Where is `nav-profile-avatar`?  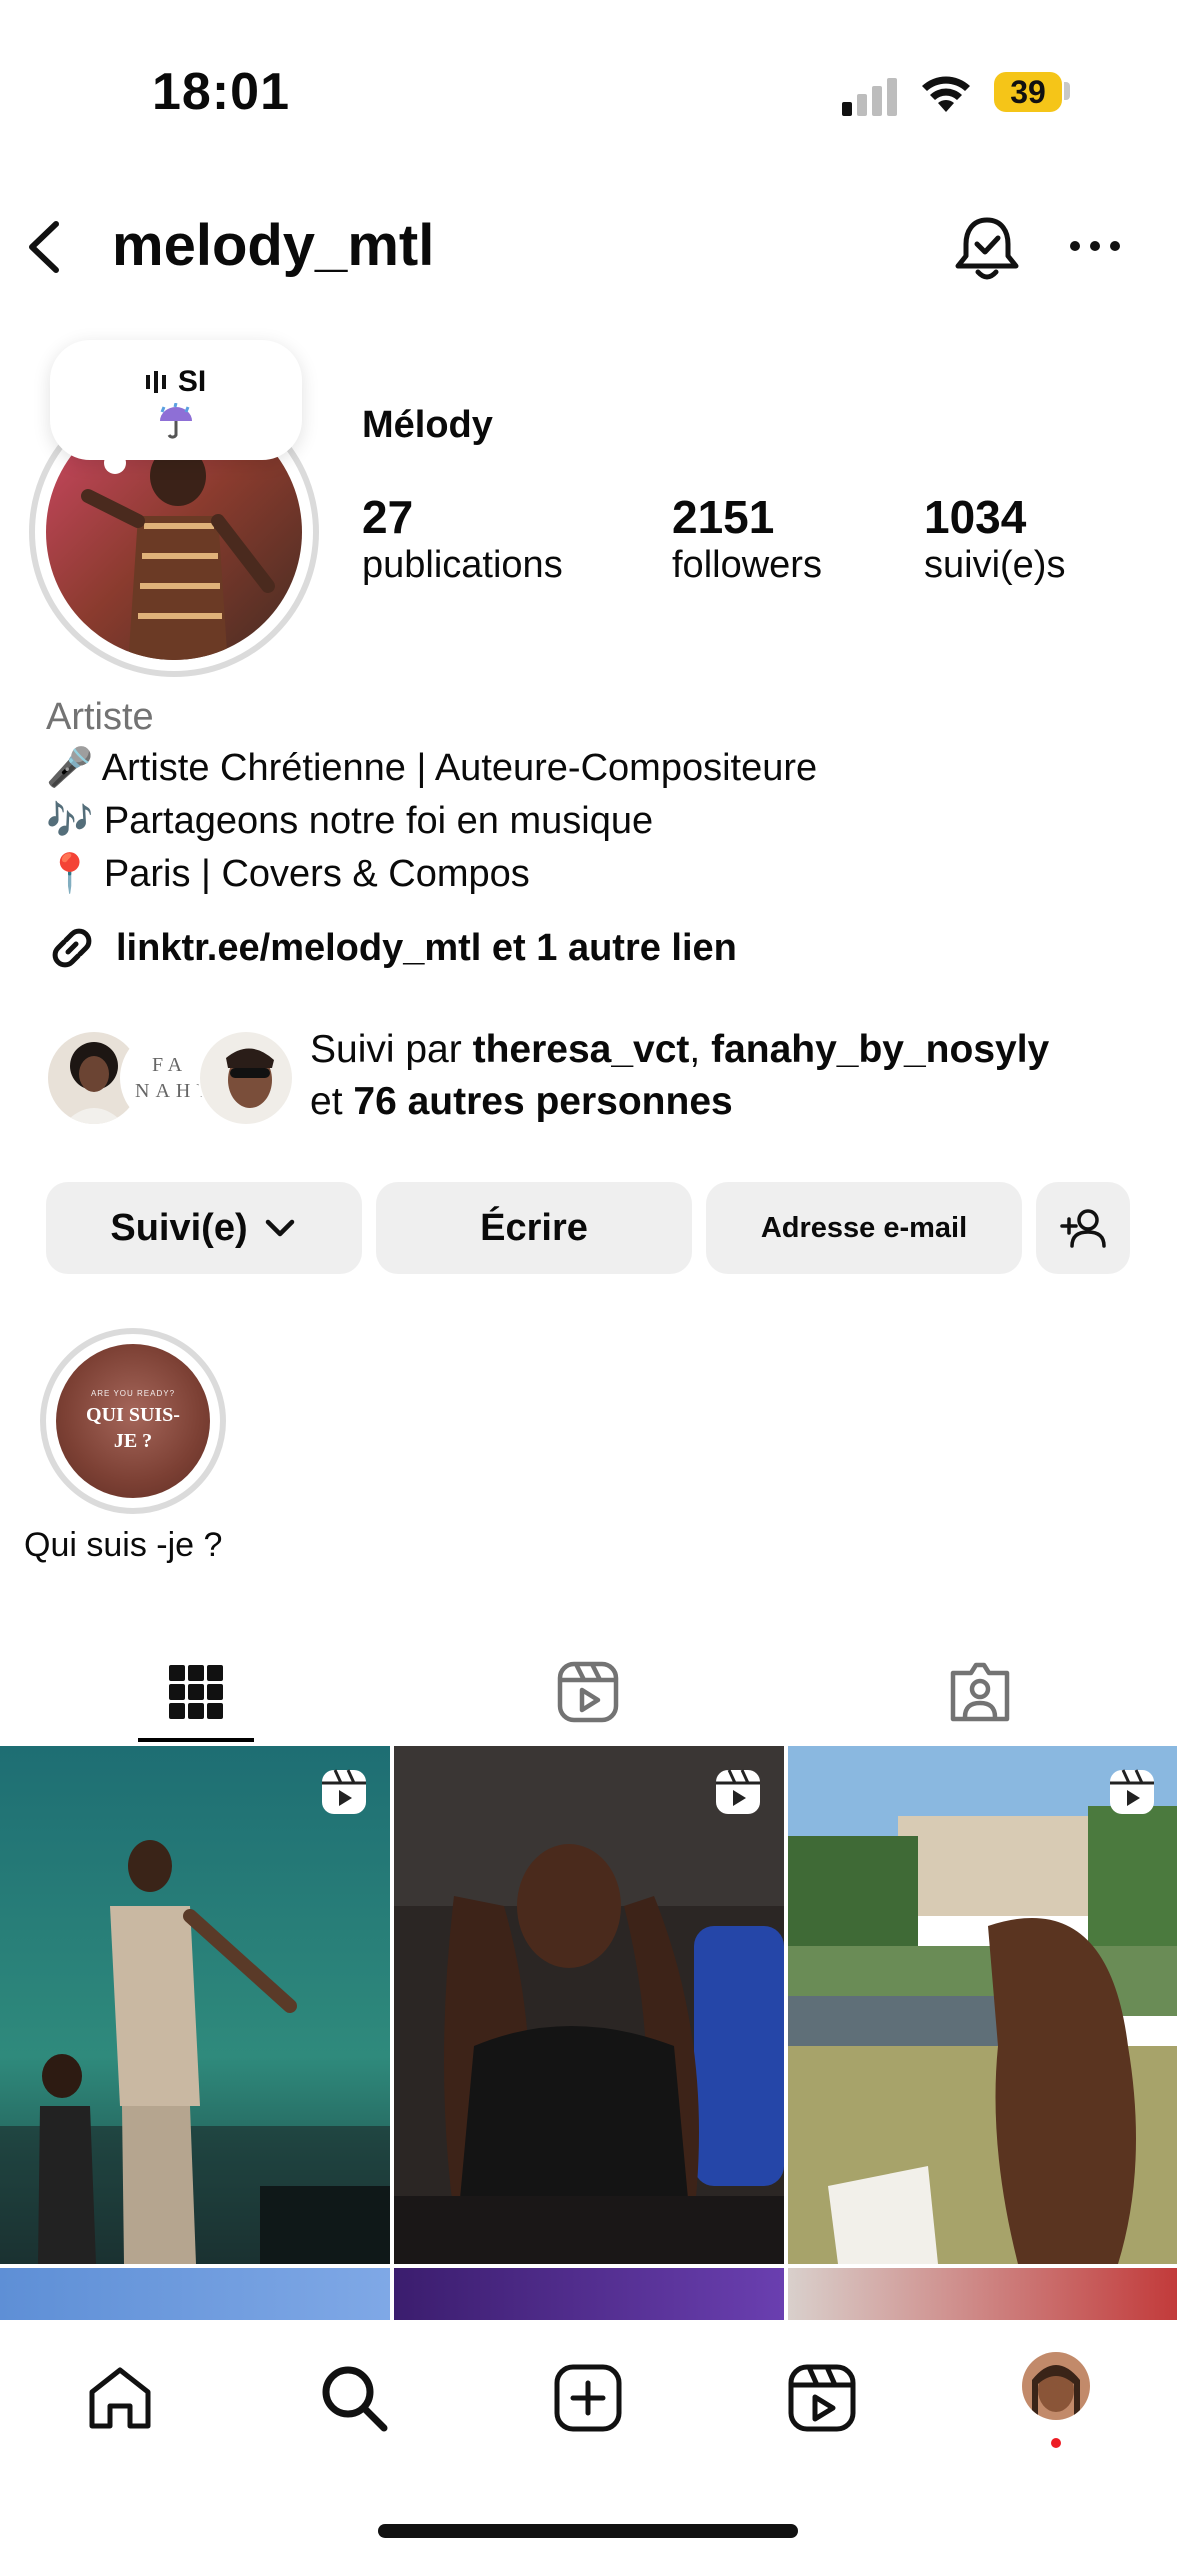 nav-profile-avatar is located at coordinates (1056, 2386).